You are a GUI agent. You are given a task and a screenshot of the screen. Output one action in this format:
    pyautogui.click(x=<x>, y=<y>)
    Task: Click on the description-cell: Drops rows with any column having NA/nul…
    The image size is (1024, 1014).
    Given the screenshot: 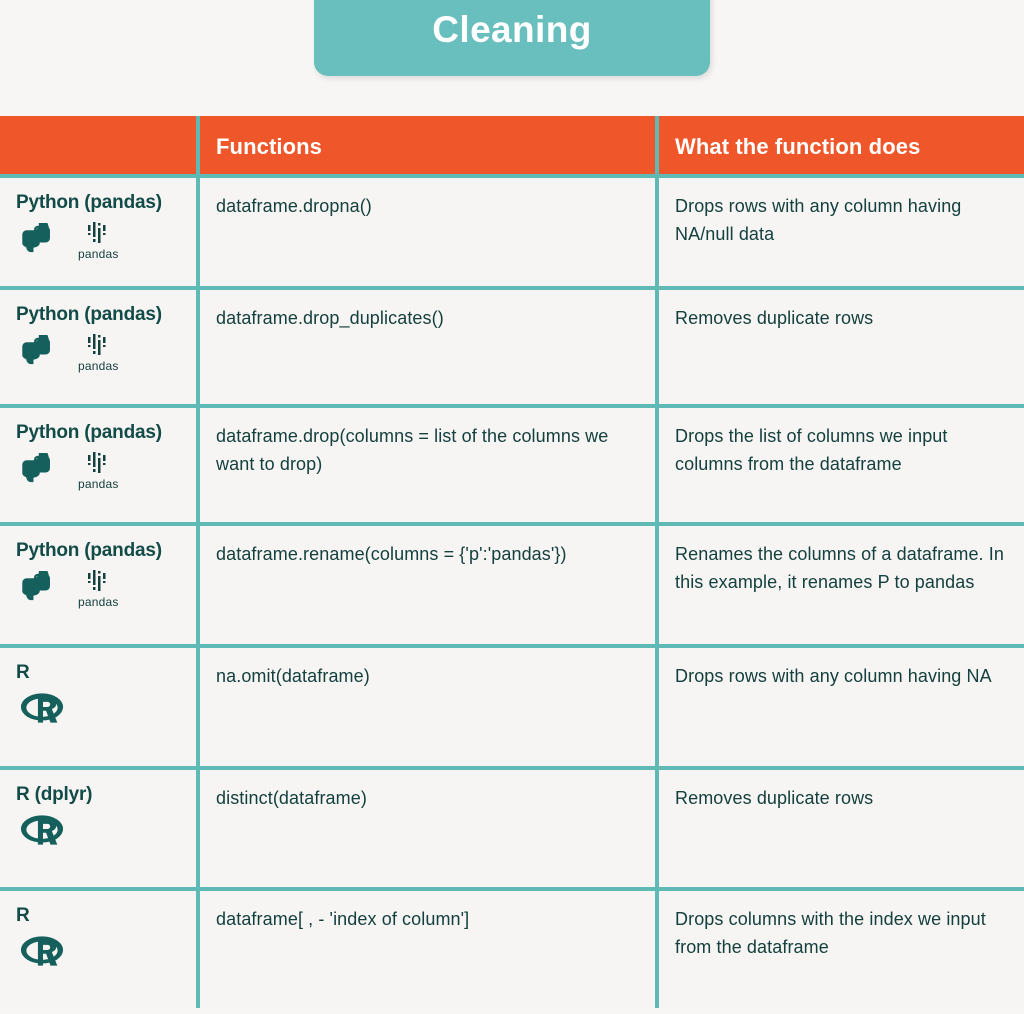 What is the action you would take?
    pyautogui.click(x=841, y=232)
    